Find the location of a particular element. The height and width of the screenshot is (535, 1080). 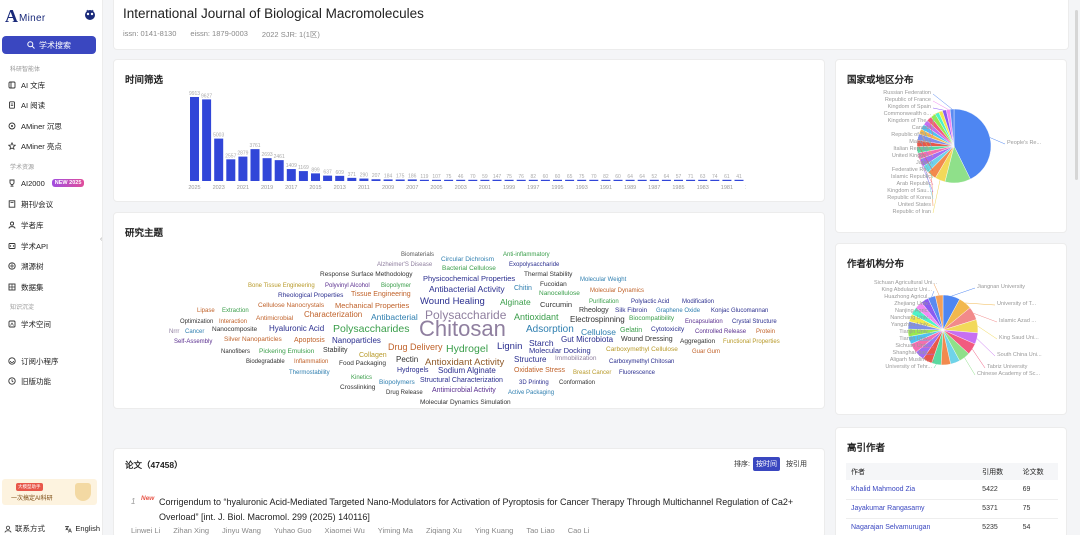

topic-word: Thermal Stability is located at coordinates (548, 275).